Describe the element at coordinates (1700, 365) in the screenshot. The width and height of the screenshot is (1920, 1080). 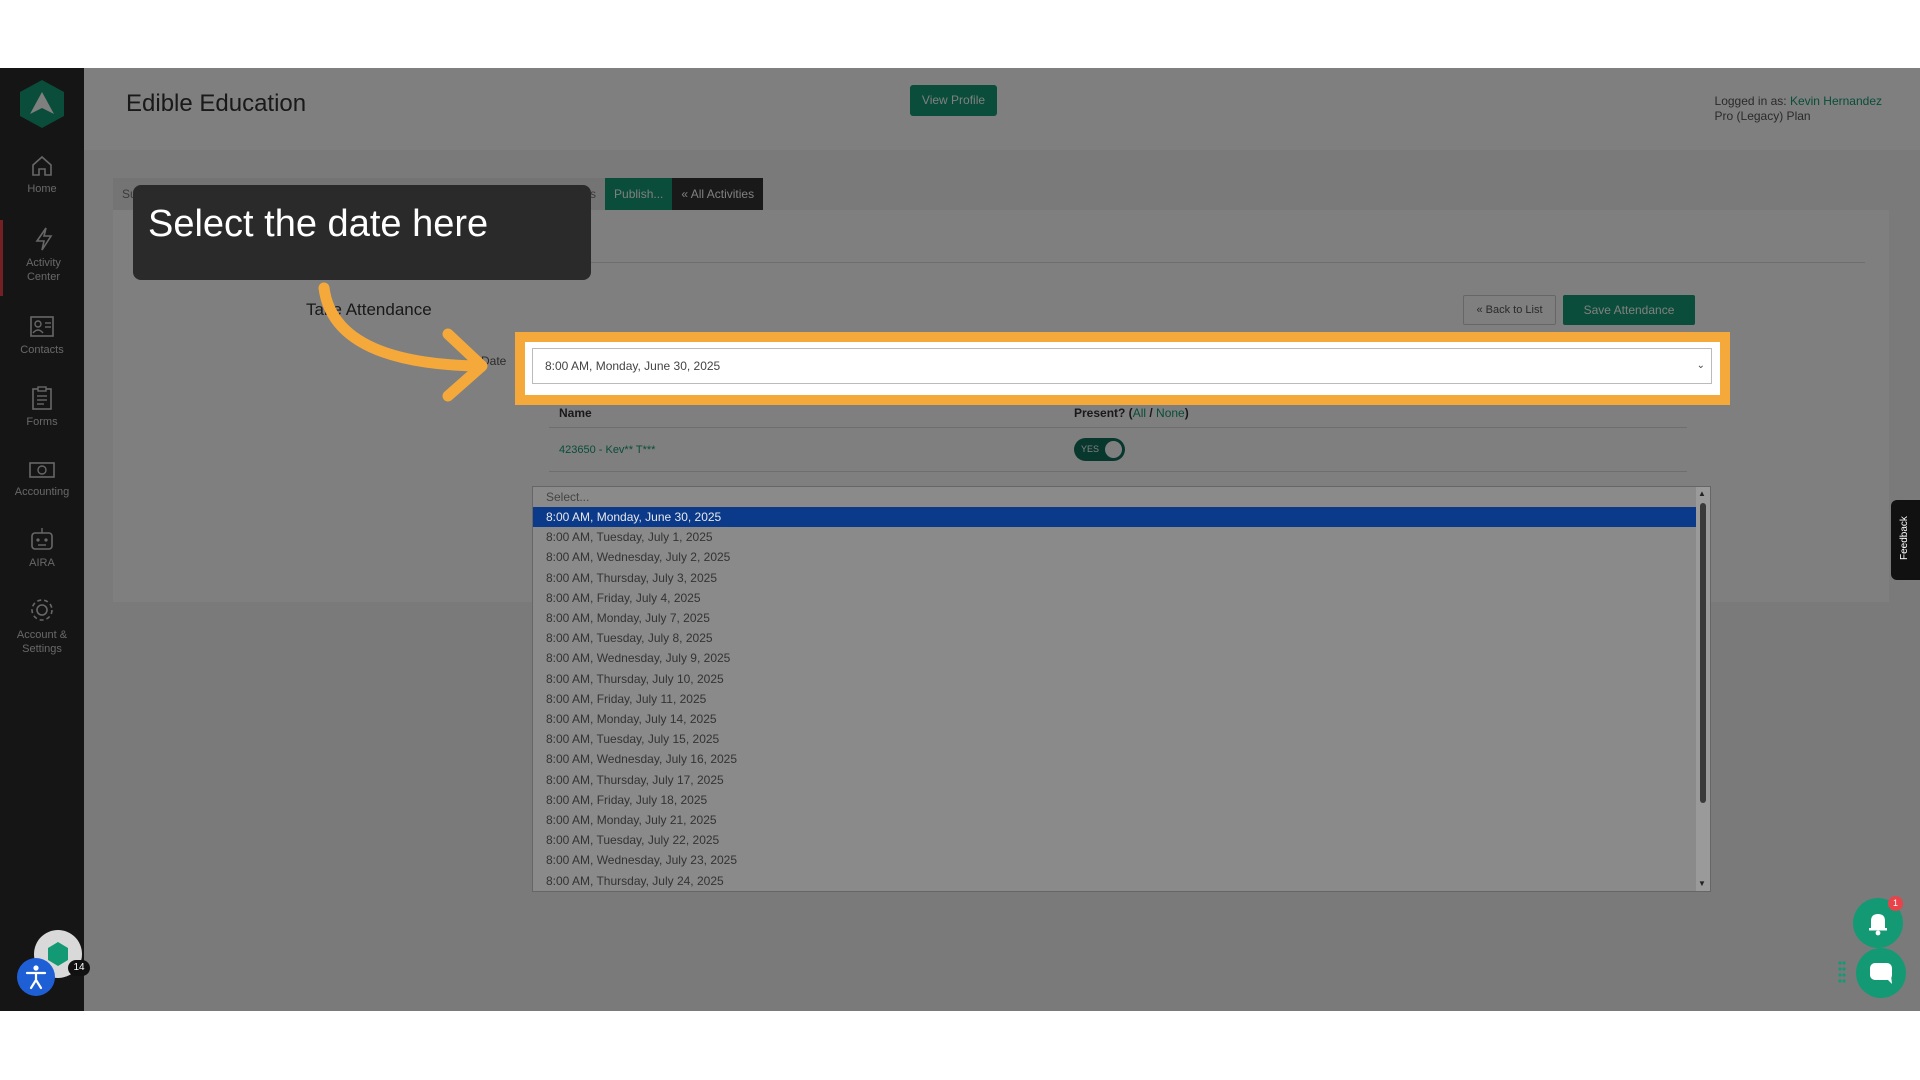
I see `chevron-down-icon: ⌄` at that location.